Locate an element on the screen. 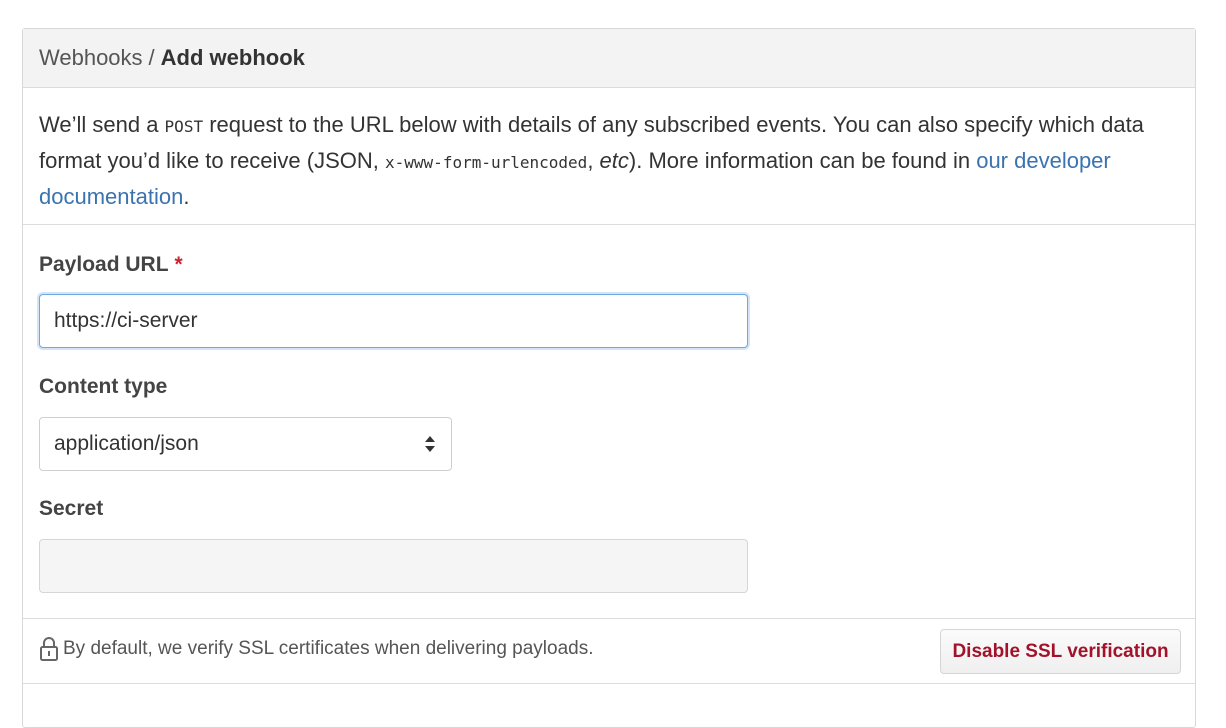  intro-part-5: . is located at coordinates (186, 196).